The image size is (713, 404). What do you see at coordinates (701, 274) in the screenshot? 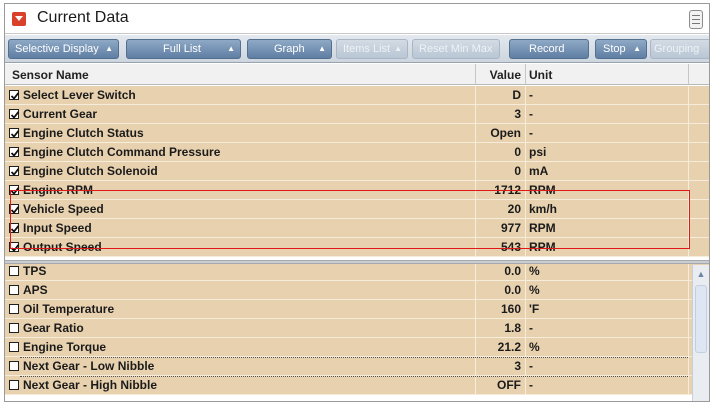
I see `scroll-up-arrow-icon: ▲︎` at bounding box center [701, 274].